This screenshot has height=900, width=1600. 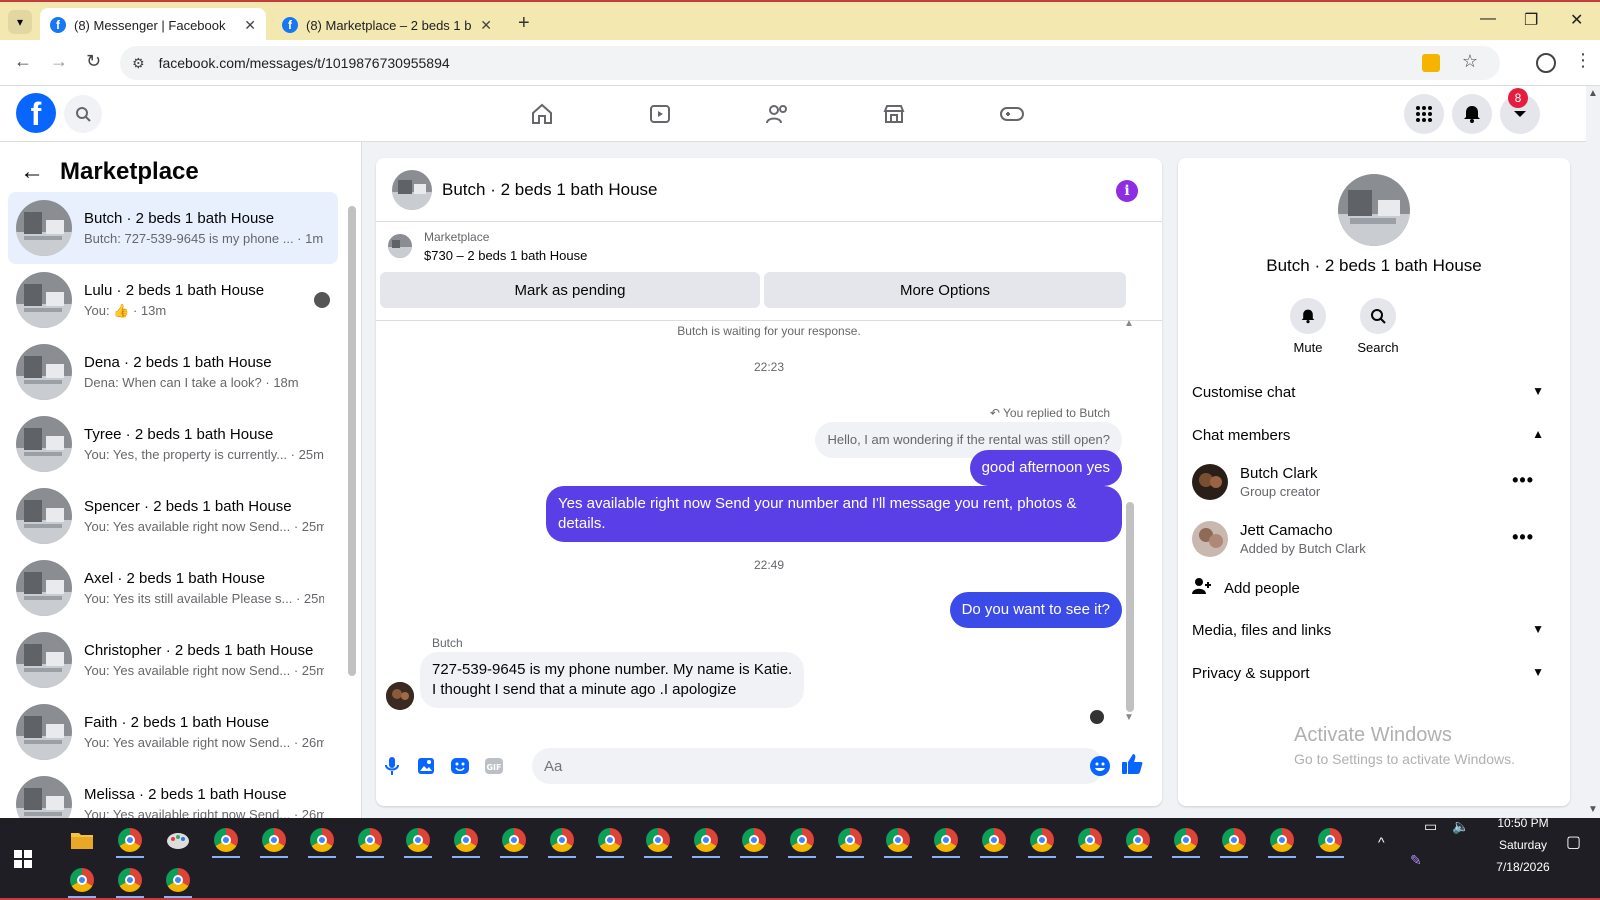 I want to click on page-scroll-up-icon: ▲, so click(x=1593, y=93).